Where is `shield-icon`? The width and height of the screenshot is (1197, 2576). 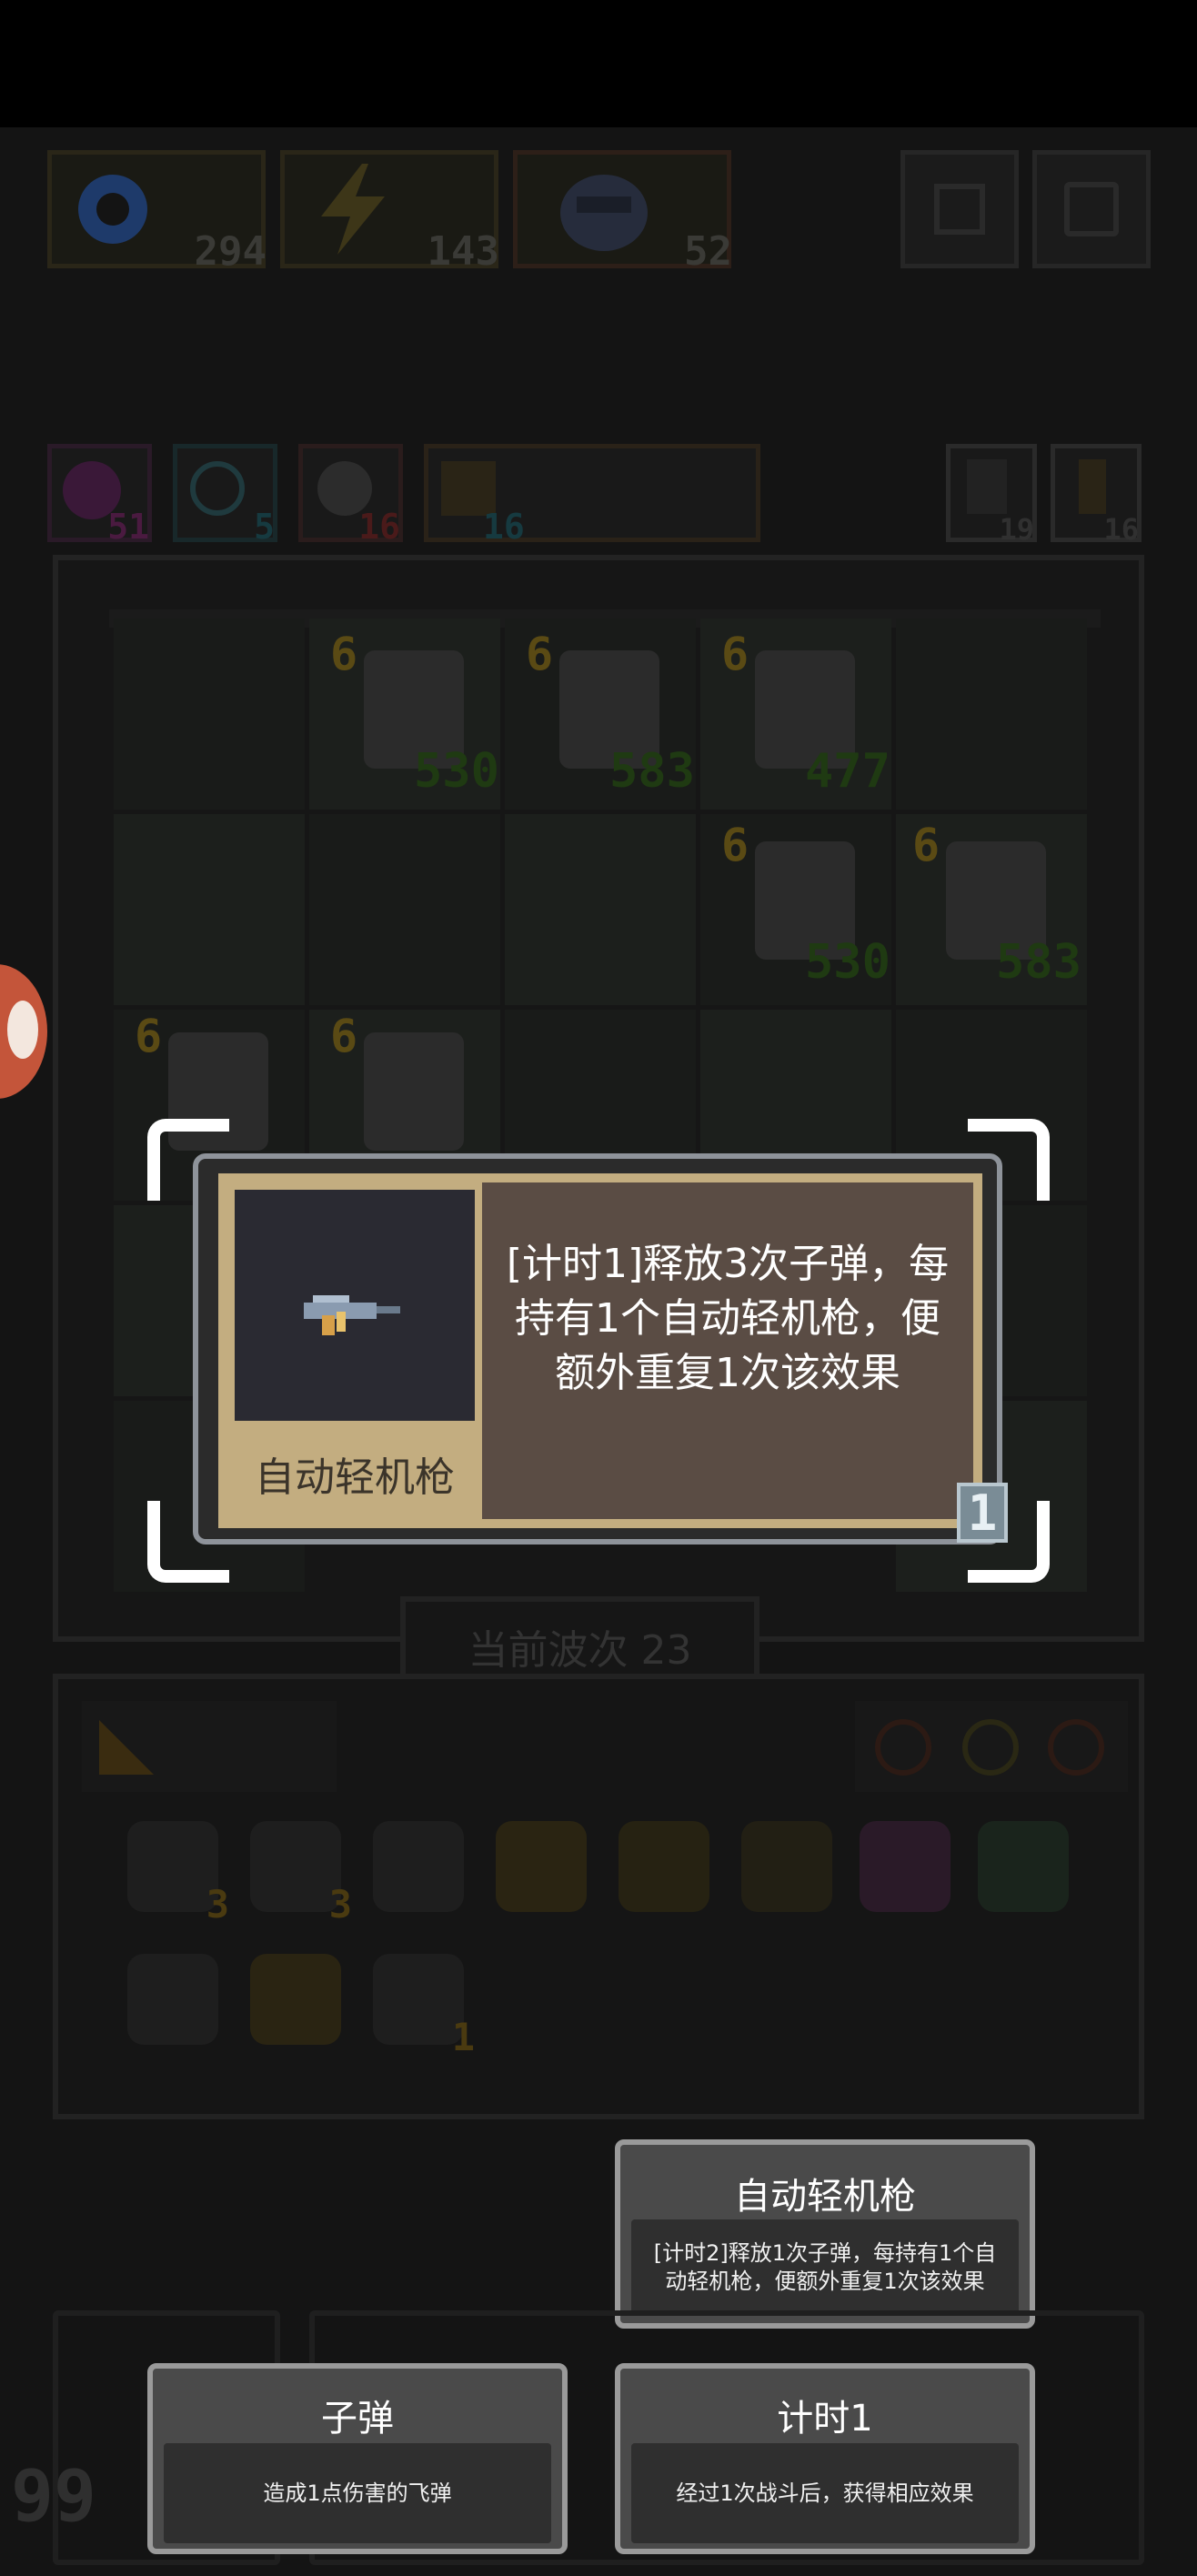
shield-icon is located at coordinates (418, 1866).